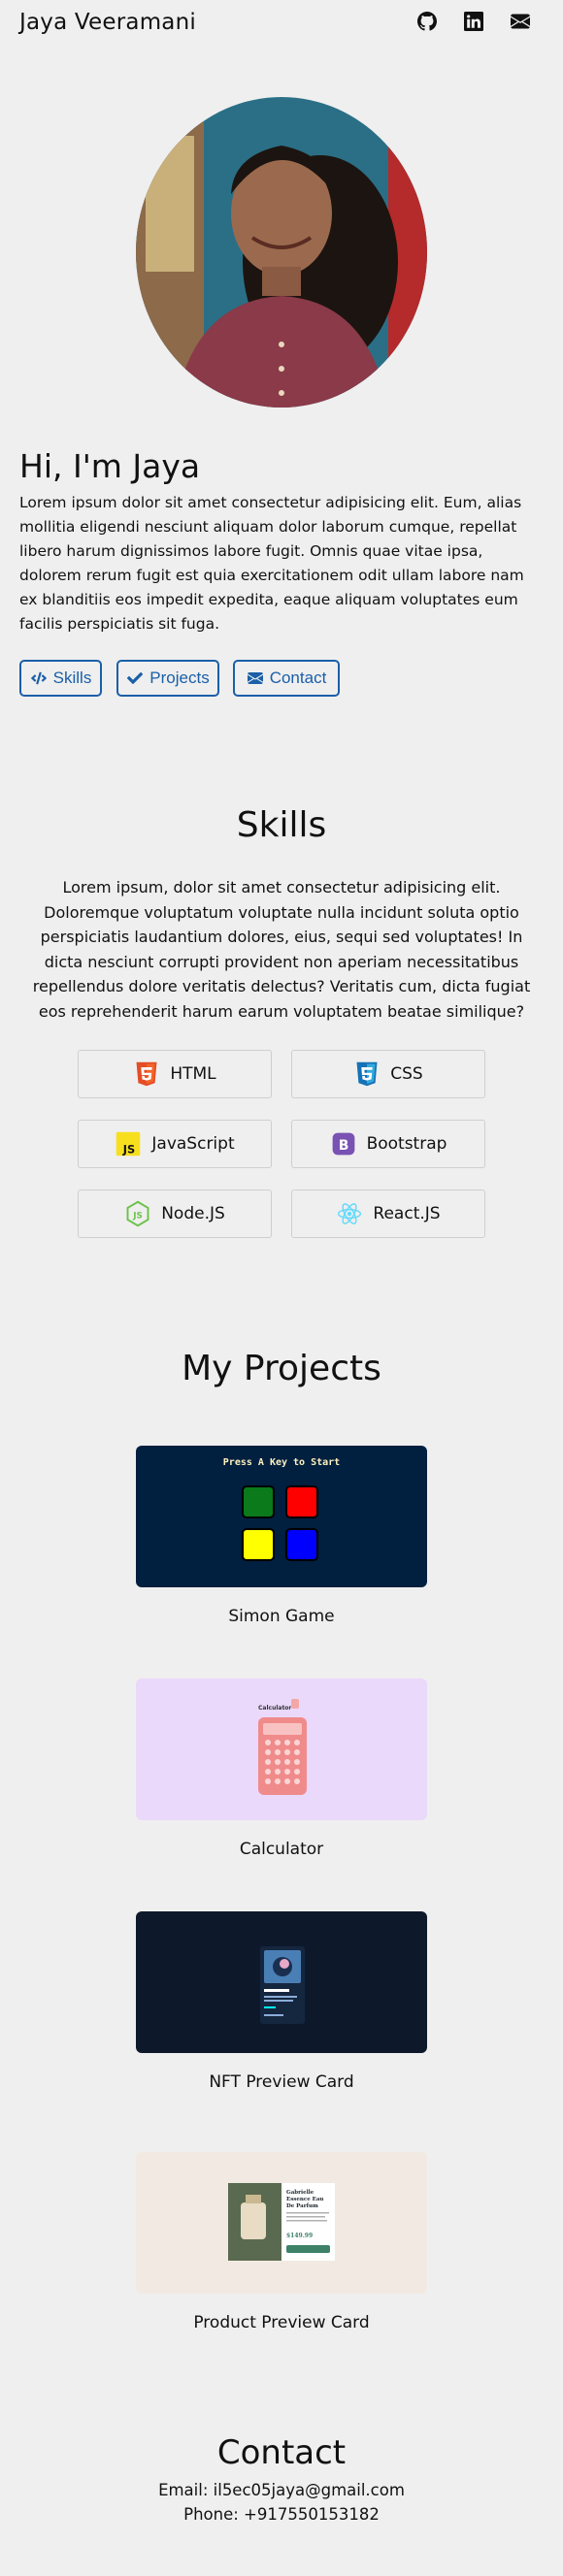  I want to click on code-icon, so click(39, 678).